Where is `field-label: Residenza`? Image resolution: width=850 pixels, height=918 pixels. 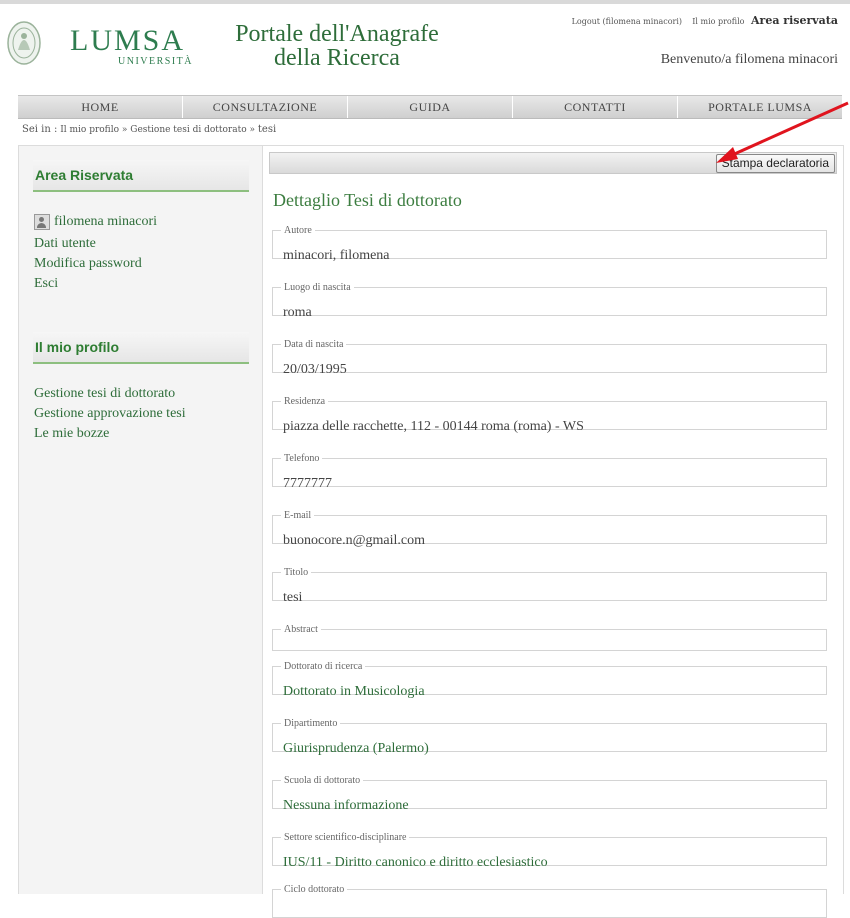 field-label: Residenza is located at coordinates (305, 401).